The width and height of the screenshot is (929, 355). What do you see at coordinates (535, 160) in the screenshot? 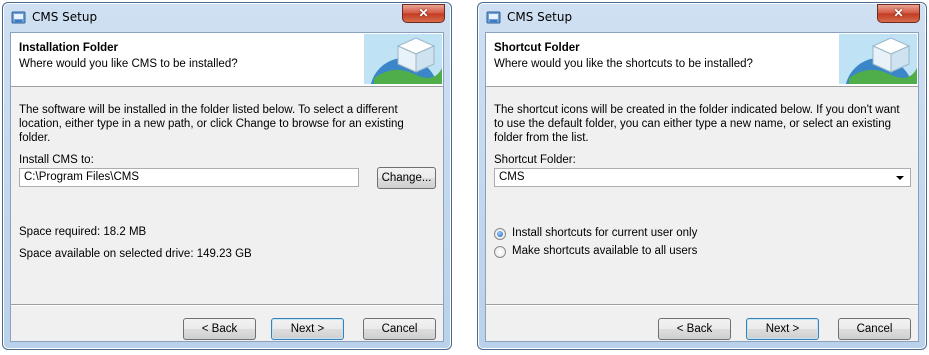
I see `shortcut-folder-label: Shortcut Folder:` at bounding box center [535, 160].